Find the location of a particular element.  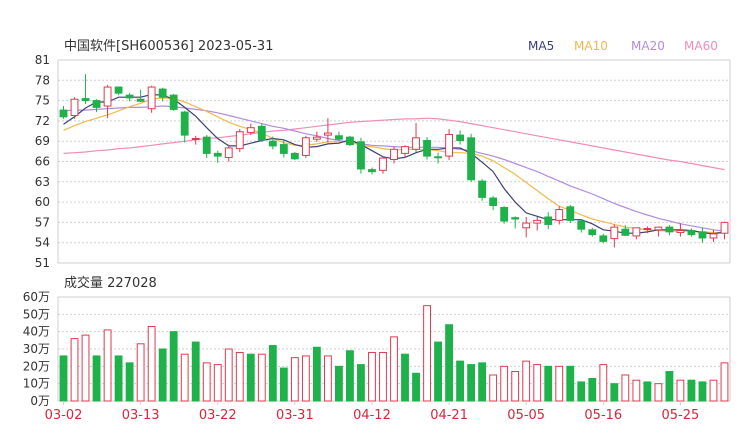

price-tick-label: 63 is located at coordinates (42, 182).